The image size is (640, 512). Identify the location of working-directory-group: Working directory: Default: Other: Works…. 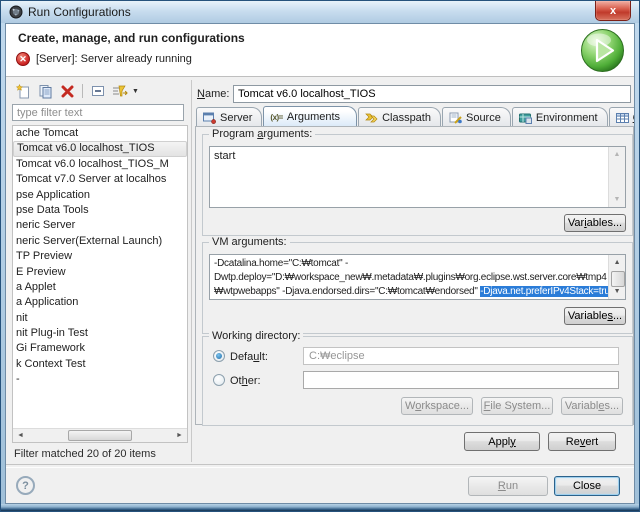
(417, 378).